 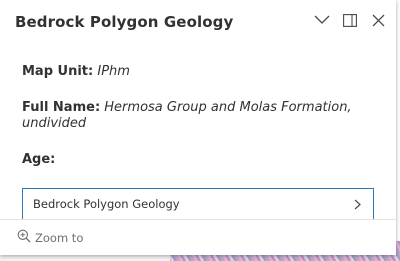 What do you see at coordinates (198, 204) in the screenshot?
I see `related-record-button: Bedrock Polygon Geology` at bounding box center [198, 204].